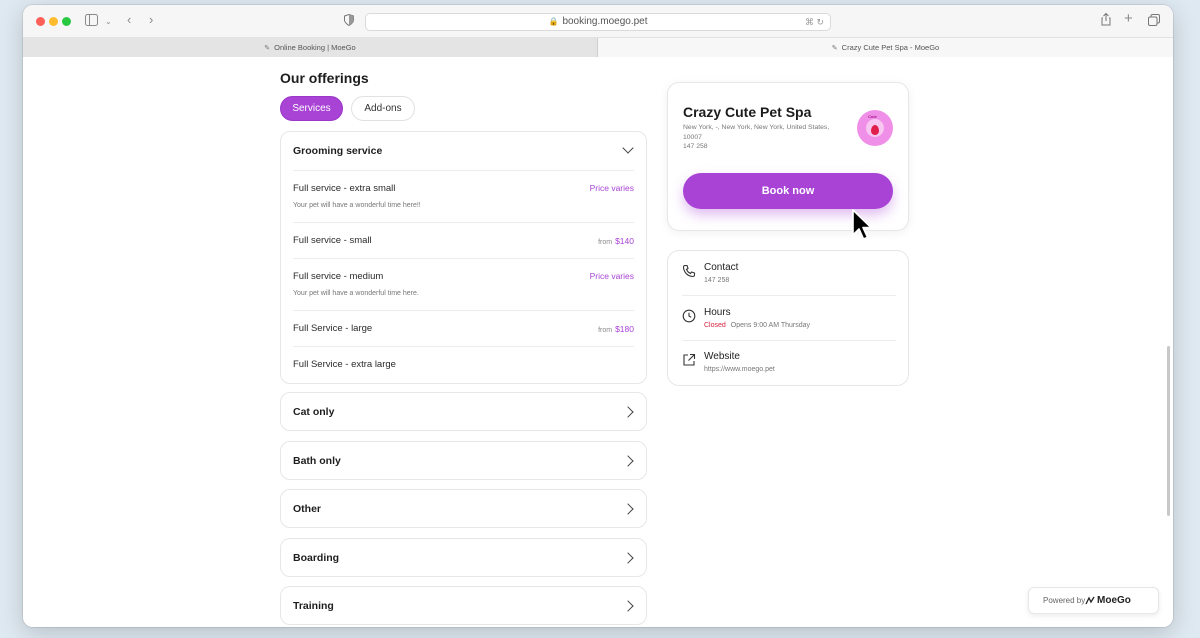 Image resolution: width=1200 pixels, height=638 pixels. Describe the element at coordinates (349, 21) in the screenshot. I see `shield-icon` at that location.